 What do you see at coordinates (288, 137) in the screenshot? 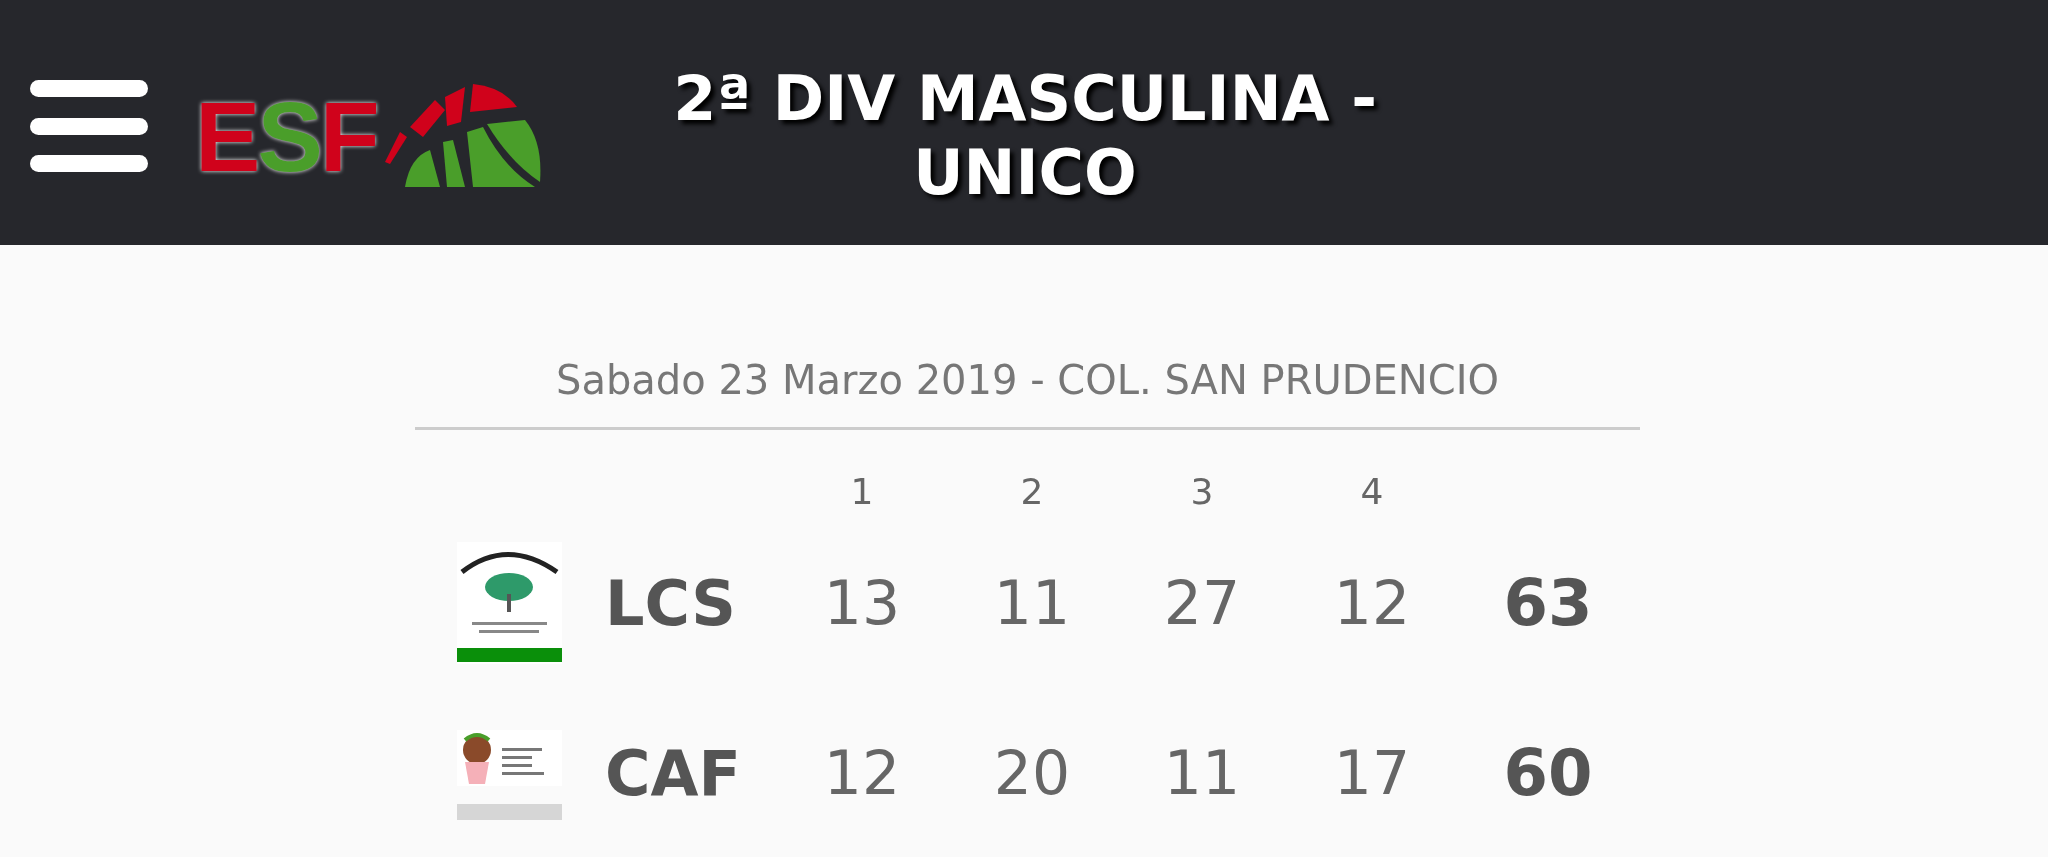
I see `logo-letter: S` at bounding box center [288, 137].